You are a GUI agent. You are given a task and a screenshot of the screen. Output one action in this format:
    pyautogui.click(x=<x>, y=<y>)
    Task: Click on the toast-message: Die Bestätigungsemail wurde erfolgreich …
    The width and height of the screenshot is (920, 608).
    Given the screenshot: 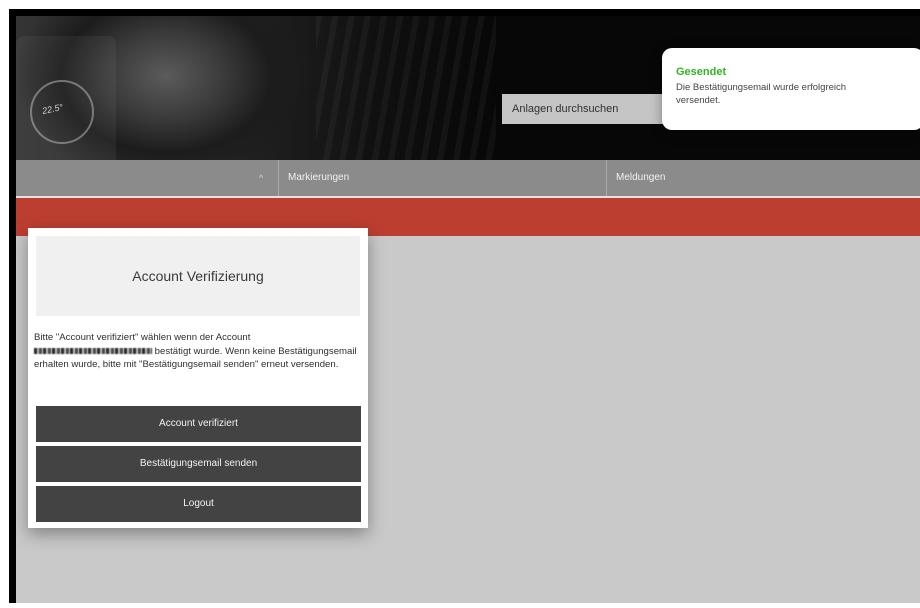 What is the action you would take?
    pyautogui.click(x=761, y=94)
    